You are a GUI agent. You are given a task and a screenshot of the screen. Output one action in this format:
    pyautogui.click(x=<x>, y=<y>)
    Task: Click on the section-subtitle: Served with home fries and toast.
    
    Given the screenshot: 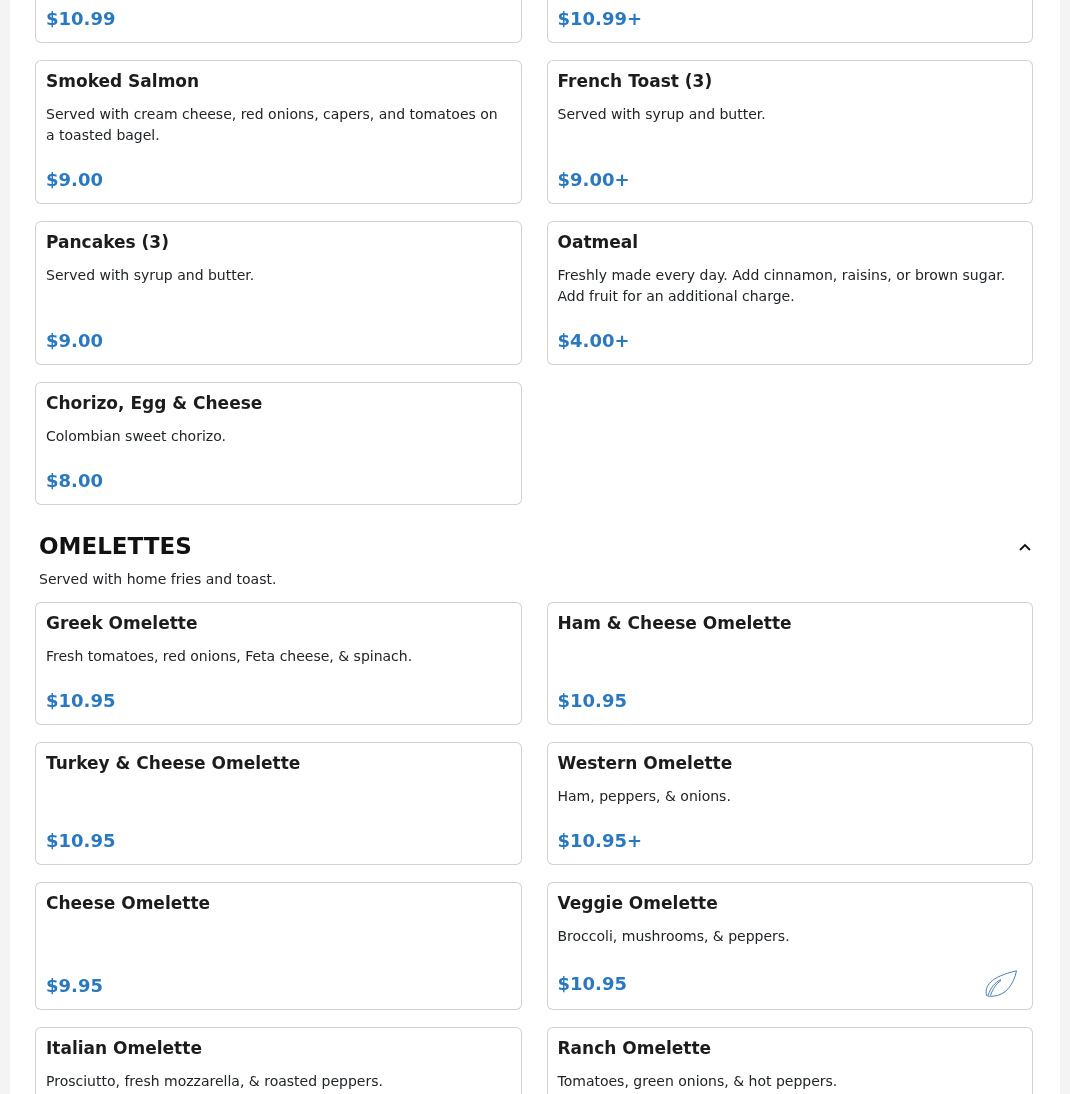 What is the action you would take?
    pyautogui.click(x=158, y=579)
    